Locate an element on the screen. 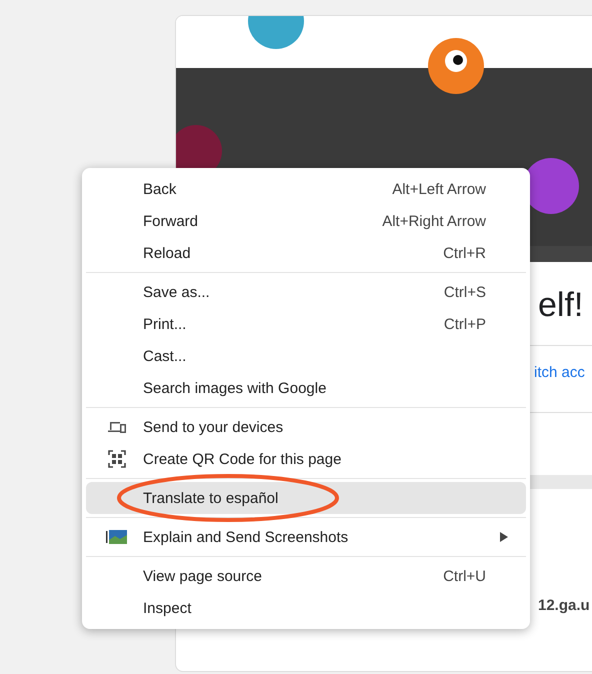 This screenshot has height=674, width=592. devices-icon is located at coordinates (117, 427).